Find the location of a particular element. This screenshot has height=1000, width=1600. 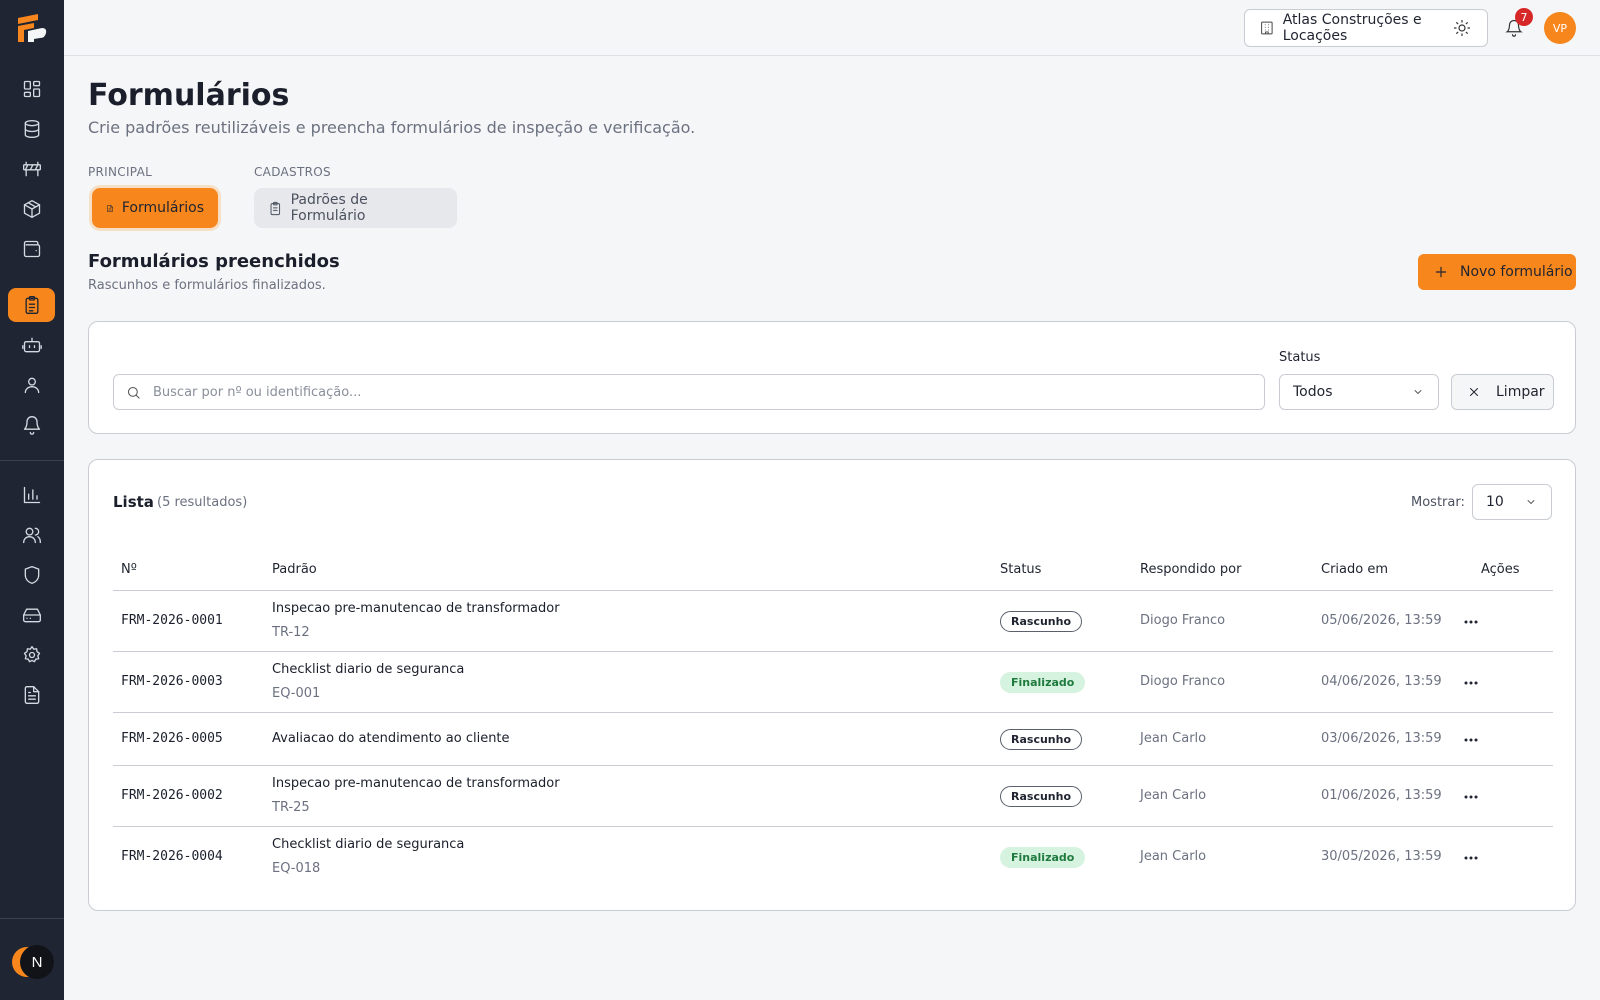

page-size-value: 10 is located at coordinates (1495, 502).